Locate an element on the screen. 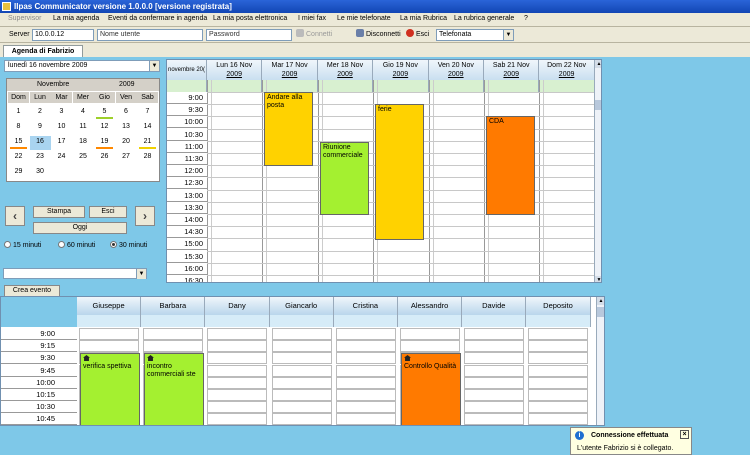 The width and height of the screenshot is (750, 455). prev-week-button: ‹ is located at coordinates (15, 216).